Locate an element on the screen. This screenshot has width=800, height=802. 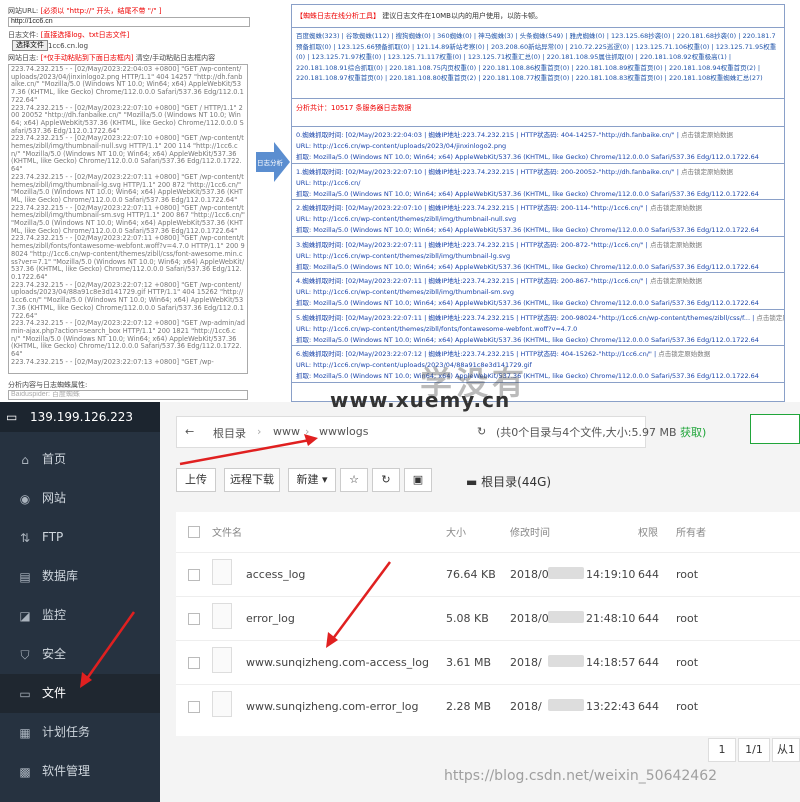
spider-count-link: 360蜘蛛(0) is located at coordinates (454, 36).